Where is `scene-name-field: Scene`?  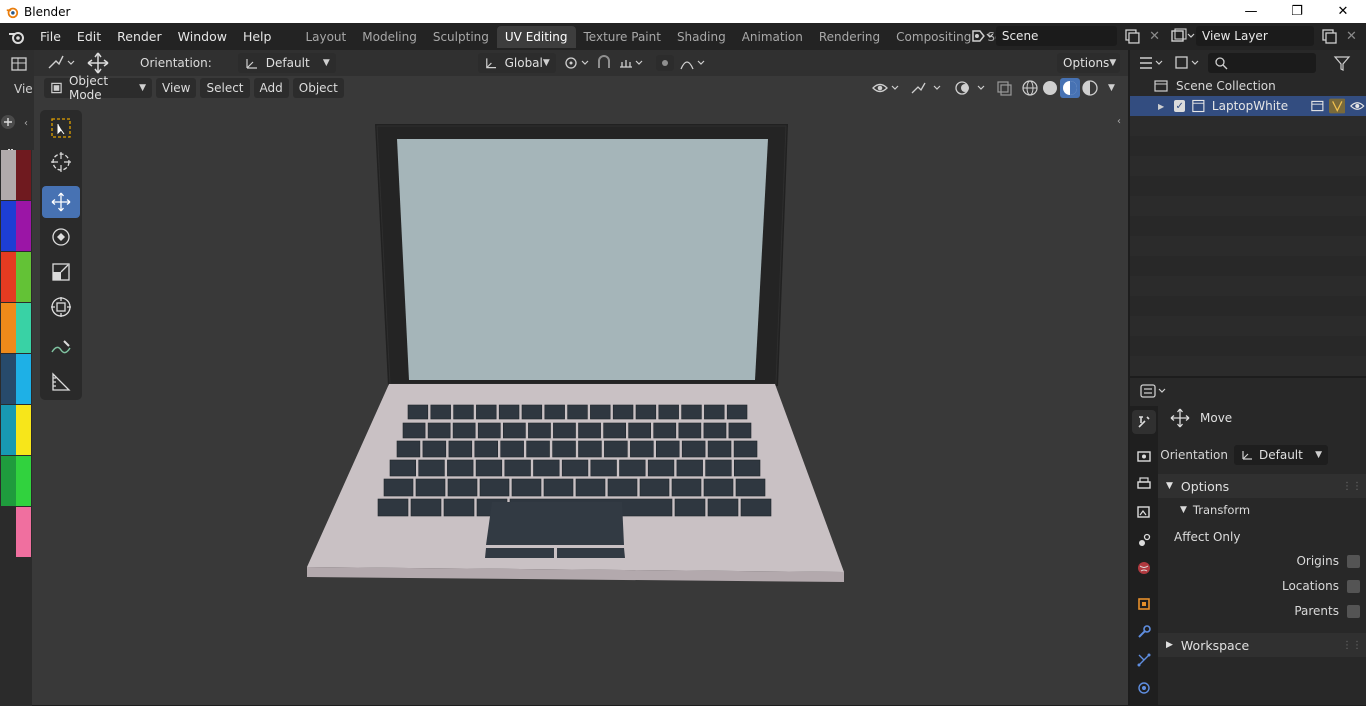
scene-name-field: Scene is located at coordinates (1056, 36).